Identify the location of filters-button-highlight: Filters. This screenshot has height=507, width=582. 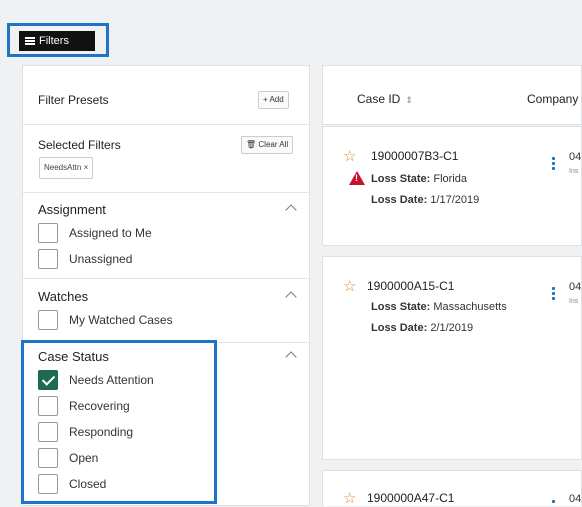
(58, 40).